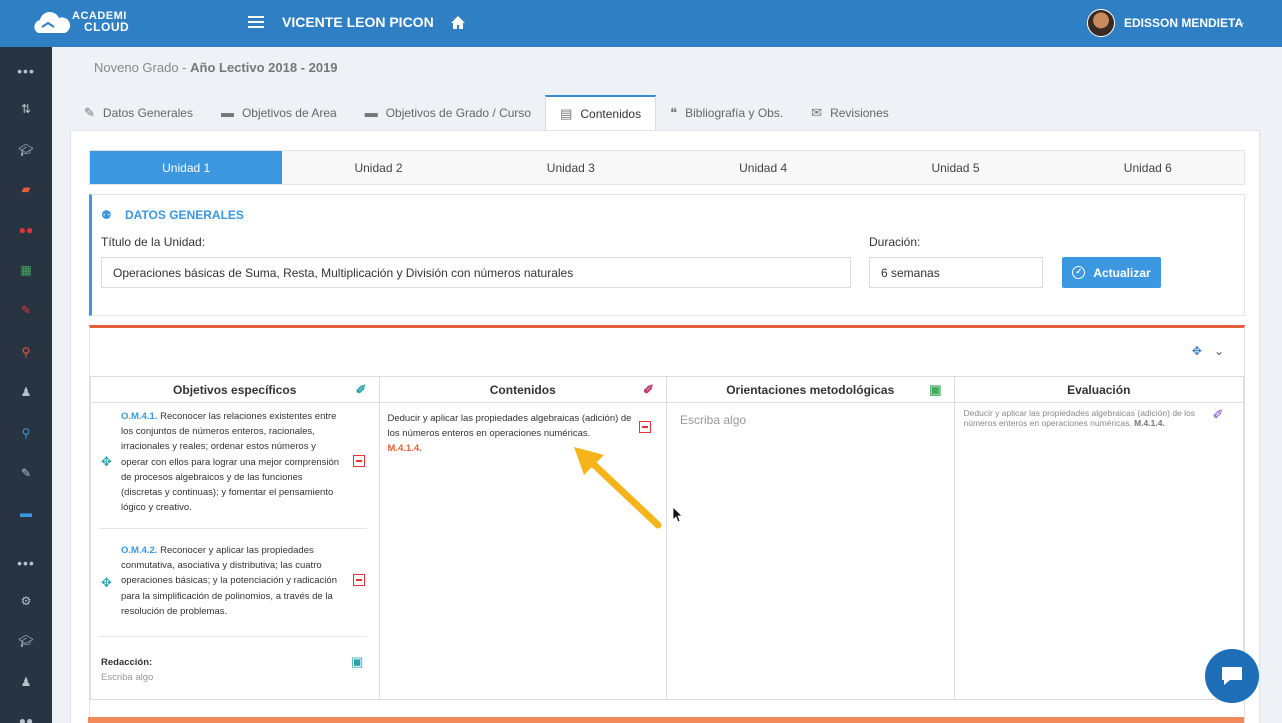 Image resolution: width=1282 pixels, height=723 pixels. Describe the element at coordinates (139, 550) in the screenshot. I see `objetivo-code: O.M.4.2.` at that location.